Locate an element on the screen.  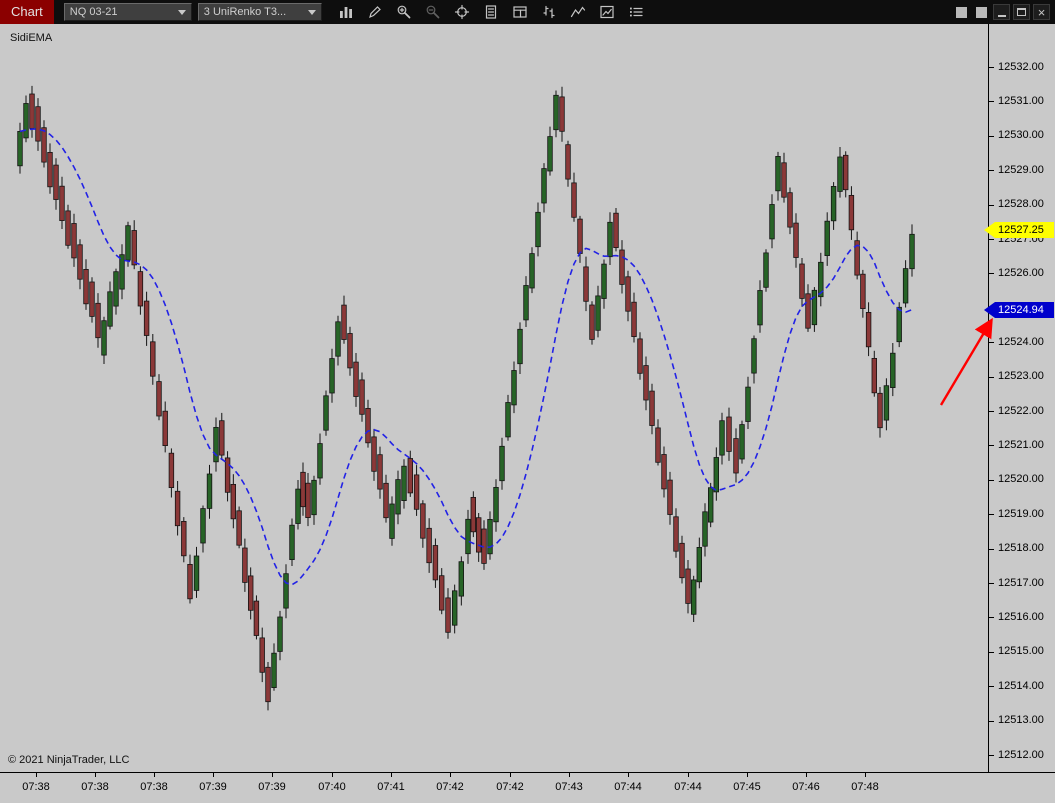
time-axis-label: 07:46 is located at coordinates (806, 787).